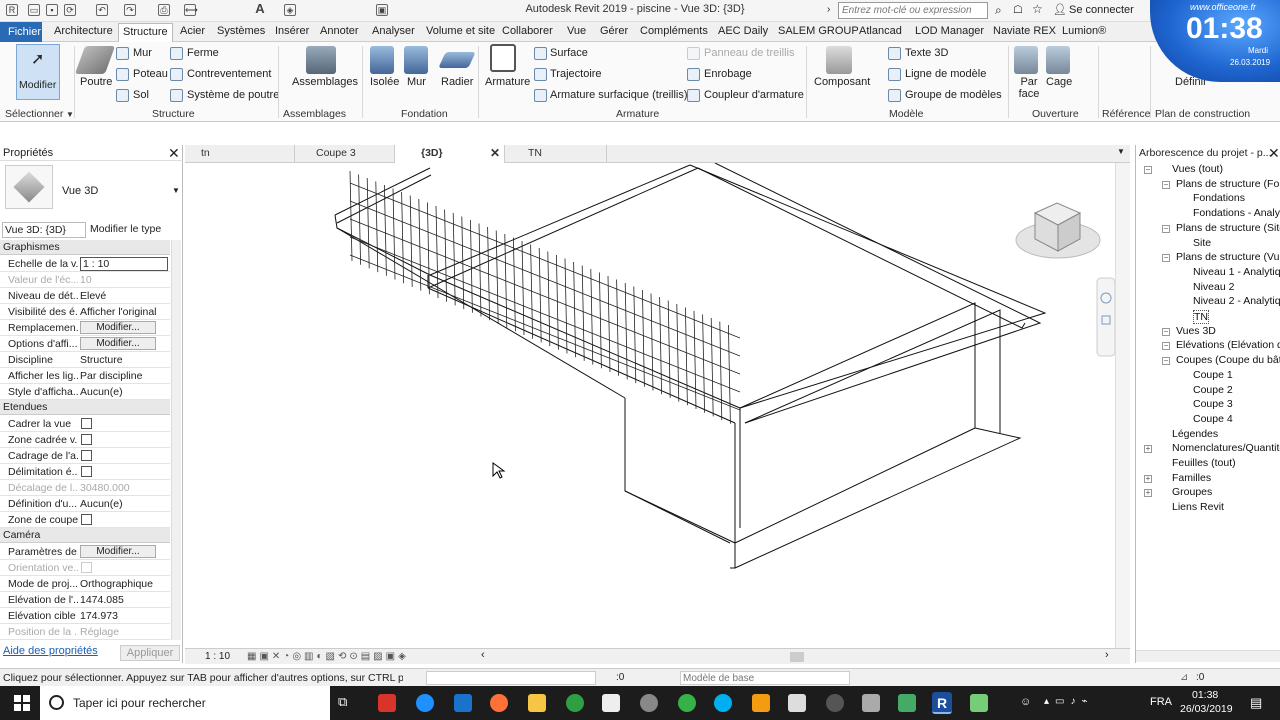 The width and height of the screenshot is (1280, 720). What do you see at coordinates (1213, 375) in the screenshot?
I see `browser-tree-item: Coupe 1` at bounding box center [1213, 375].